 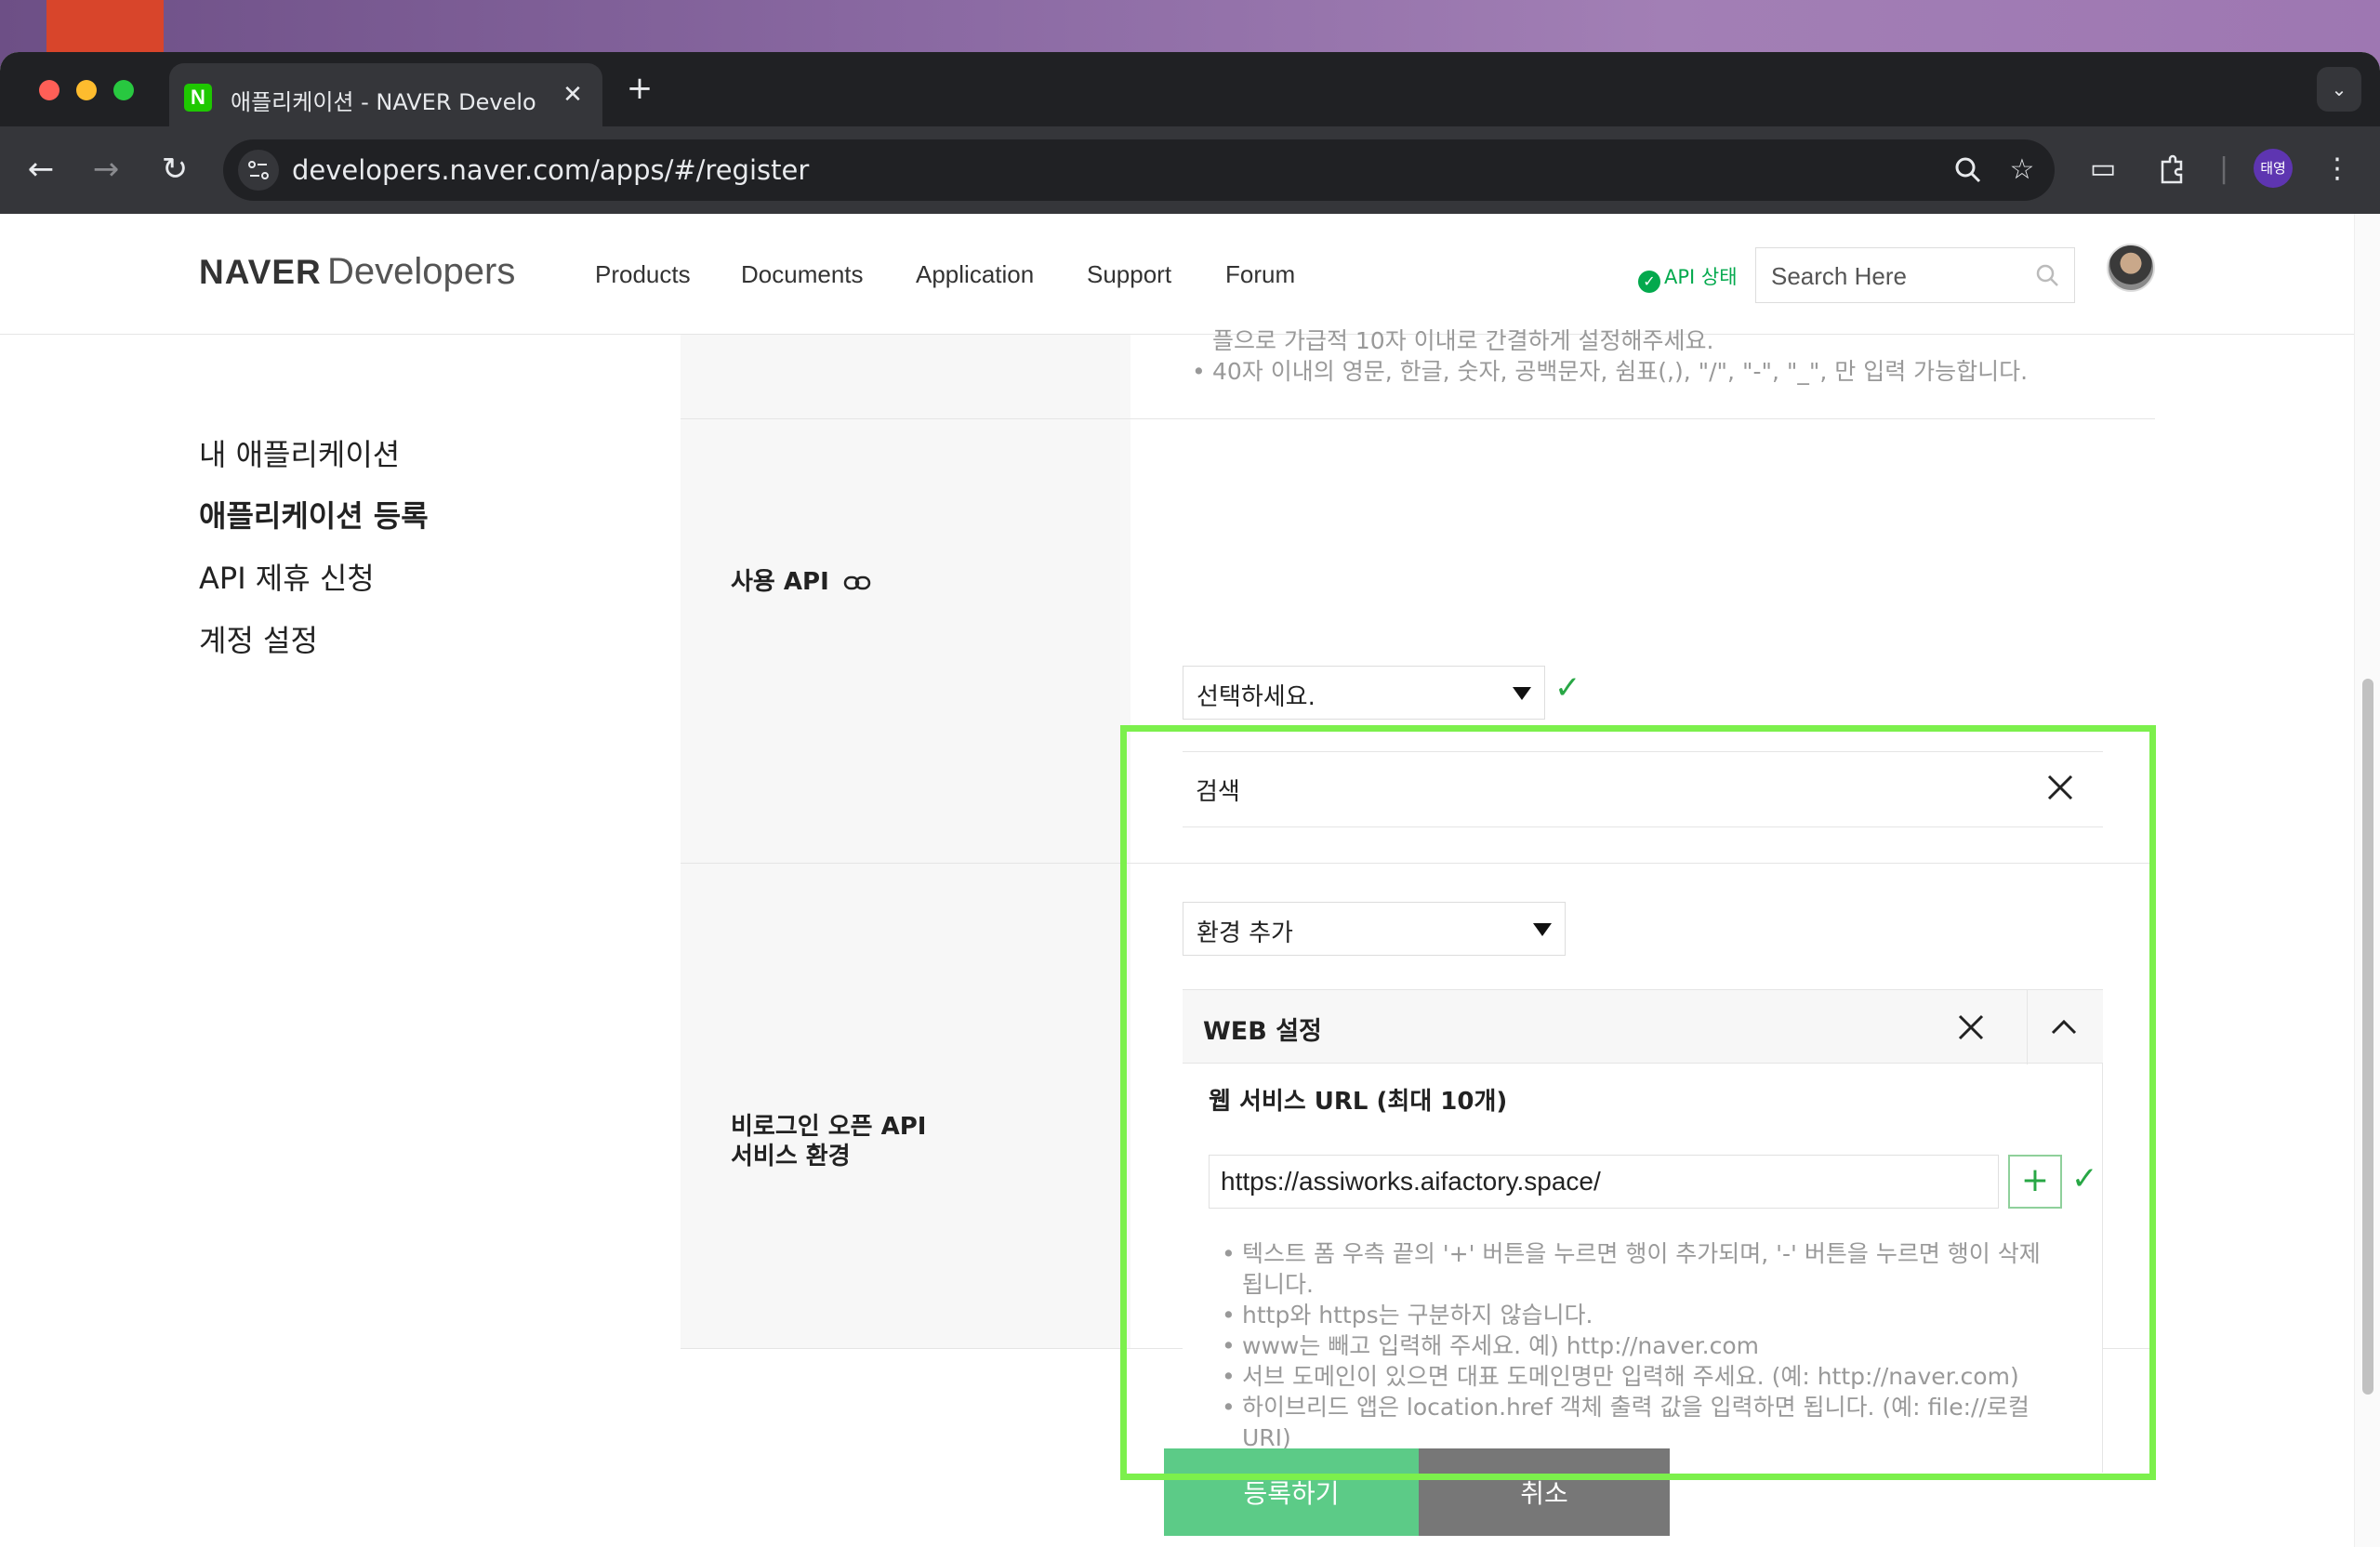 I want to click on user-avatar, so click(x=2131, y=268).